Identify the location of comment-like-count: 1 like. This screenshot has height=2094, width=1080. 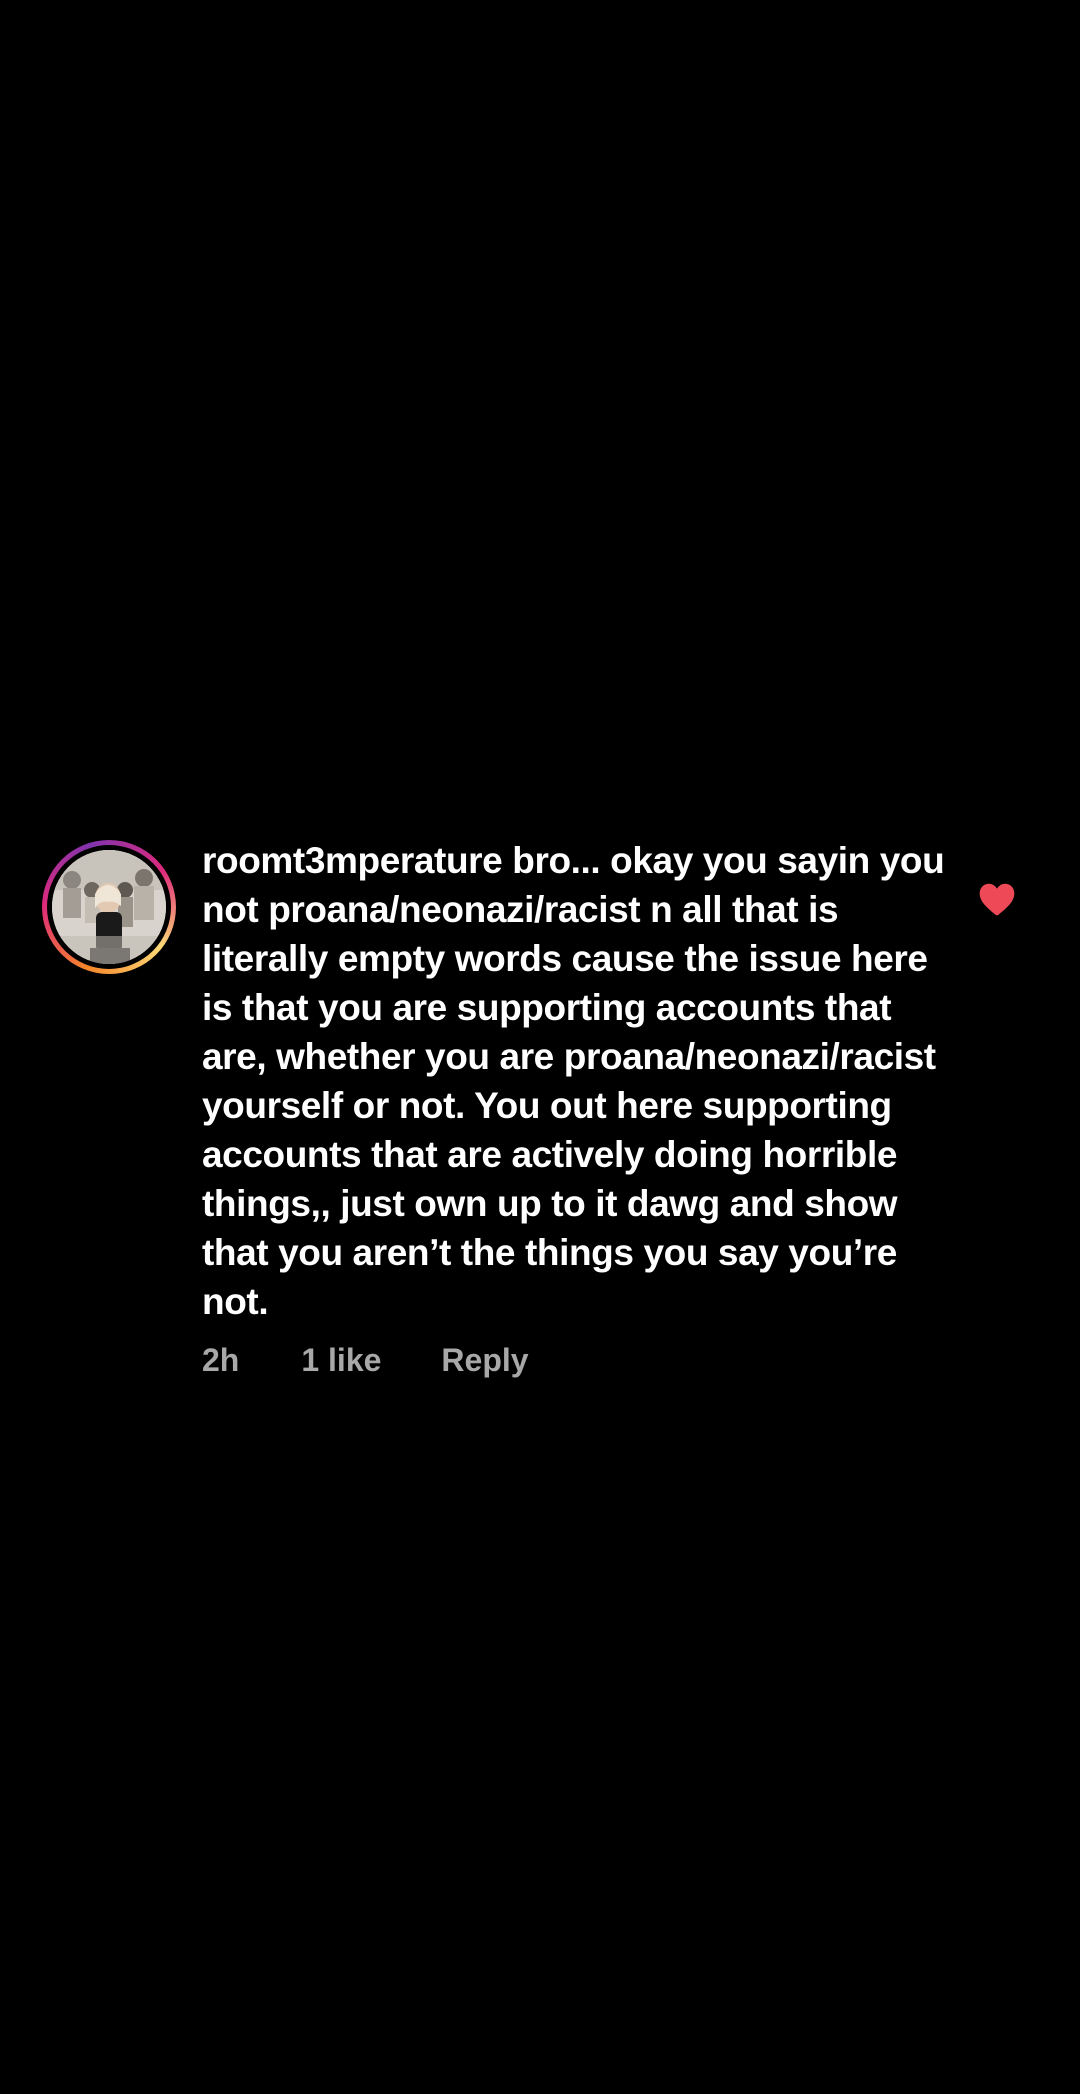
(341, 1360).